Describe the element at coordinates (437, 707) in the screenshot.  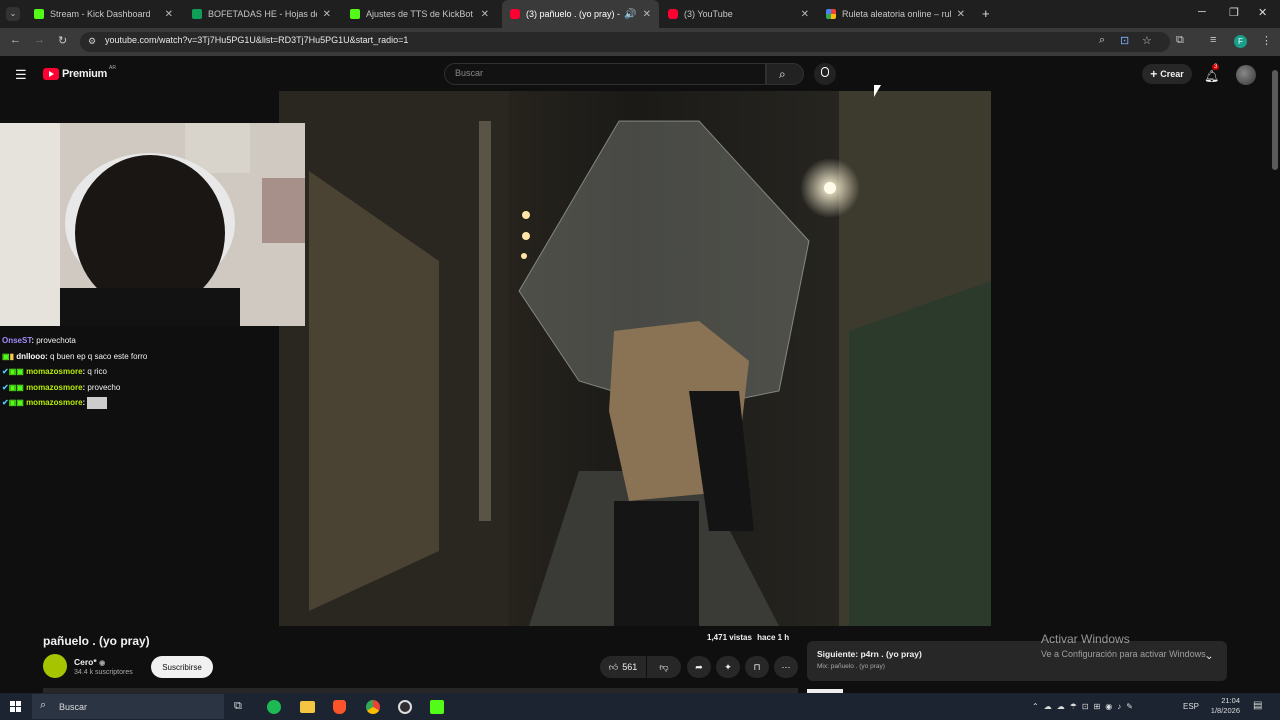
I see `kick-app-icon` at that location.